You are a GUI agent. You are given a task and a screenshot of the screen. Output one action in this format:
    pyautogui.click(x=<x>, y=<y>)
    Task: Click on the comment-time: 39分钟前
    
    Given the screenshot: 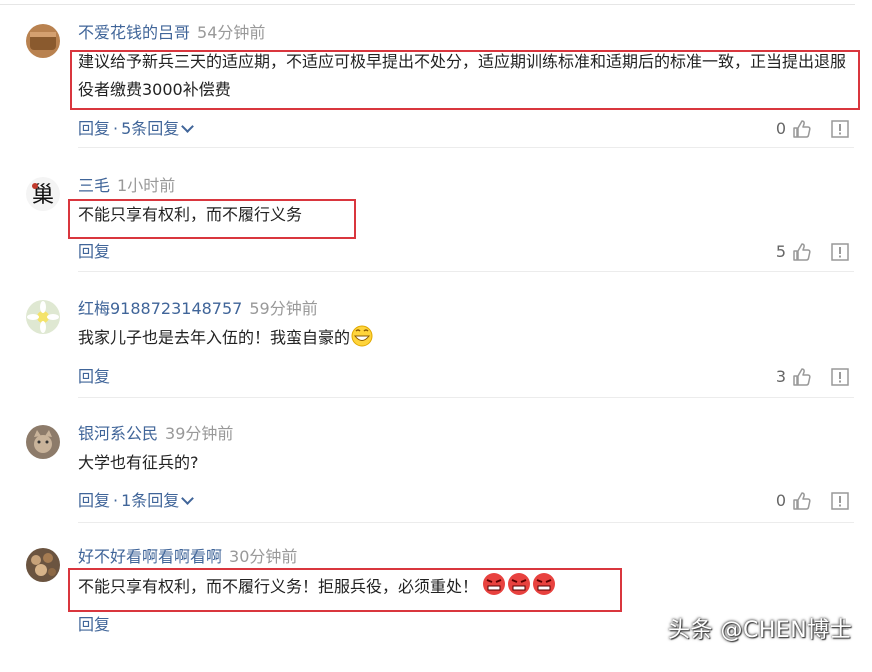 What is the action you would take?
    pyautogui.click(x=199, y=433)
    